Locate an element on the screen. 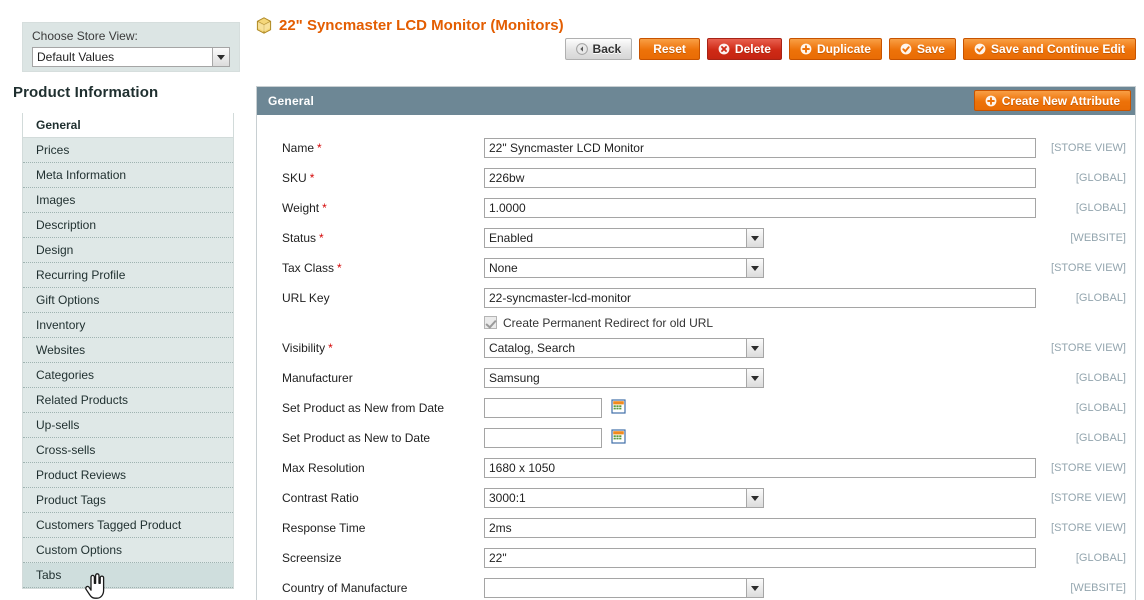 This screenshot has height=600, width=1144. field-control-set-product-as-new-to-date is located at coordinates (555, 438).